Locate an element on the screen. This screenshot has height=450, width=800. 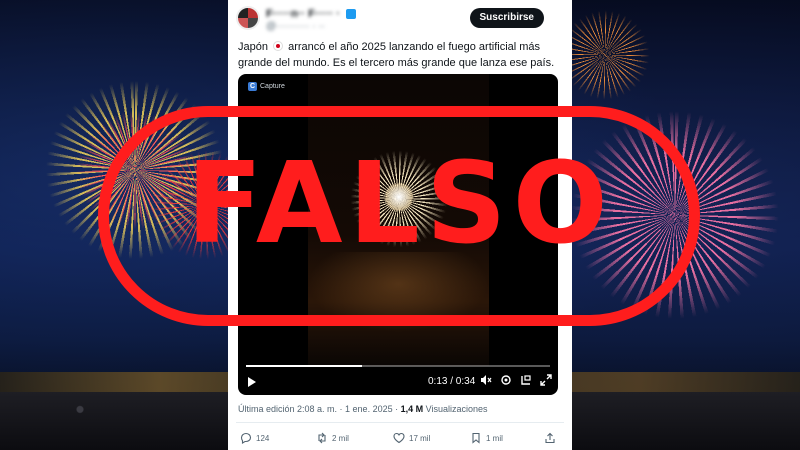
reply-icon is located at coordinates (246, 438).